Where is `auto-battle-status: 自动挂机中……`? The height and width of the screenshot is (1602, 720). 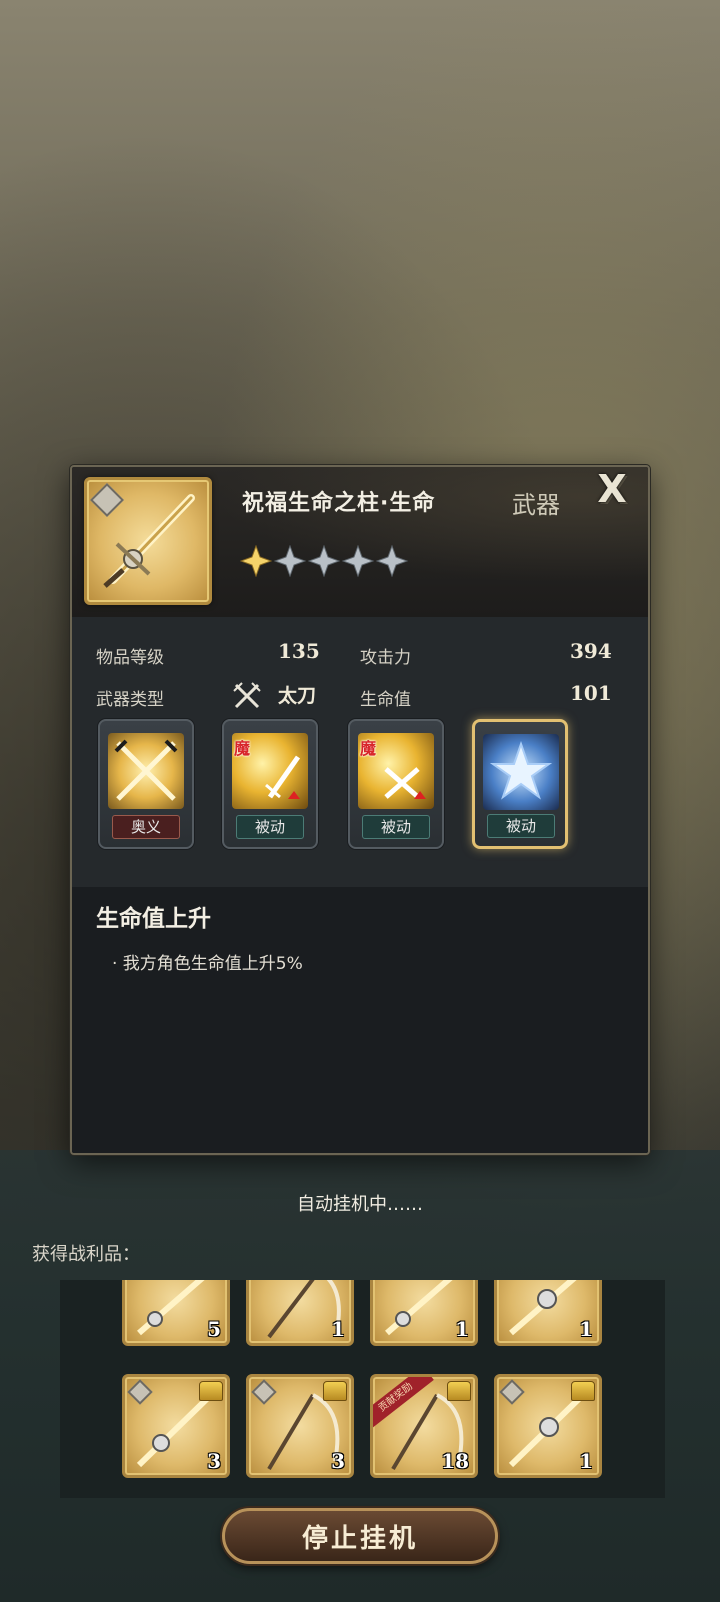
auto-battle-status: 自动挂机中…… is located at coordinates (360, 1204).